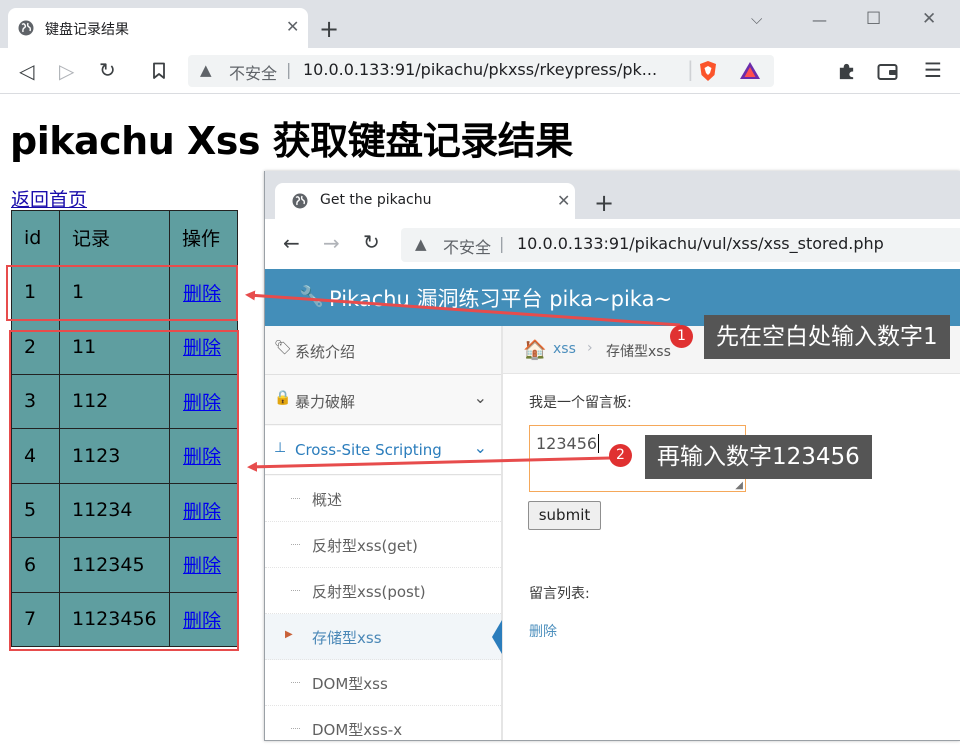  I want to click on step2-callout: 再输入数字123456, so click(758, 457).